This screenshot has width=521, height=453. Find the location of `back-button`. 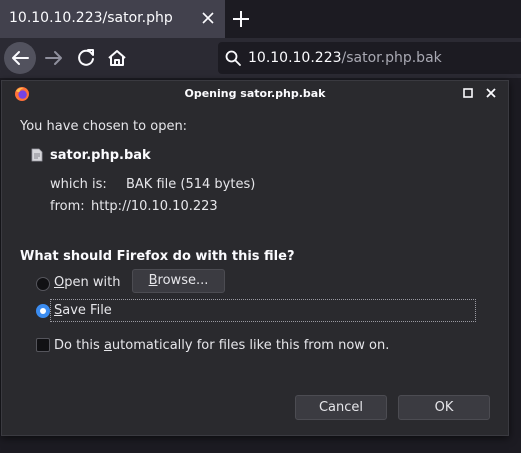

back-button is located at coordinates (20, 58).